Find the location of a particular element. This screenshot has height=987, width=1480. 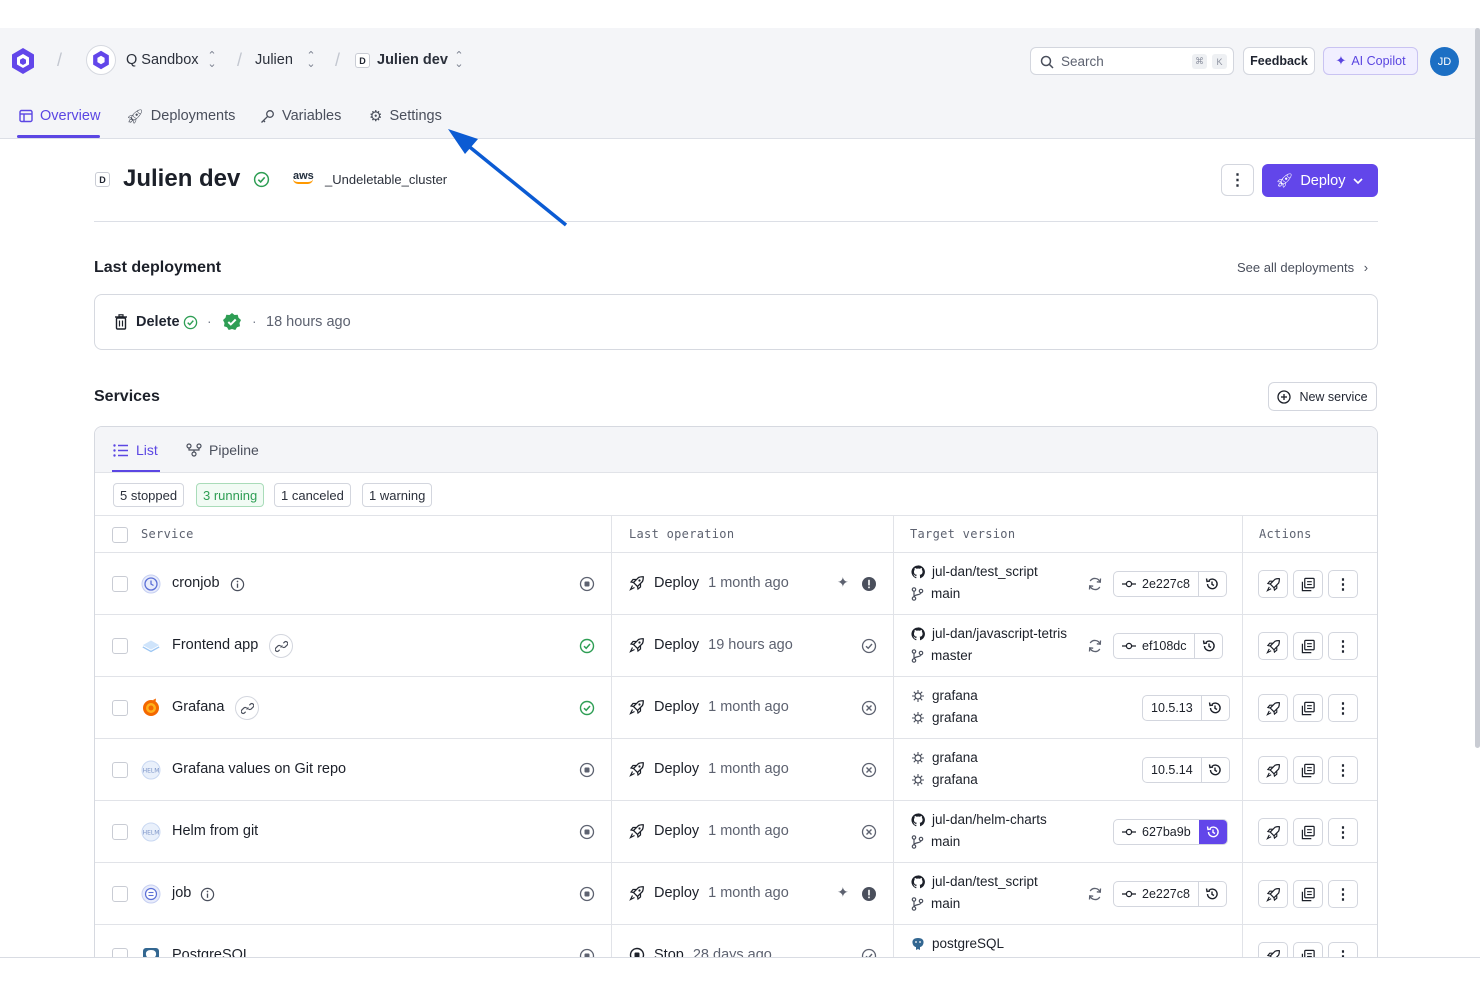

table-row: PostgreSQL Stop 28 days ago postgreSQL ⋮ is located at coordinates (736, 941).